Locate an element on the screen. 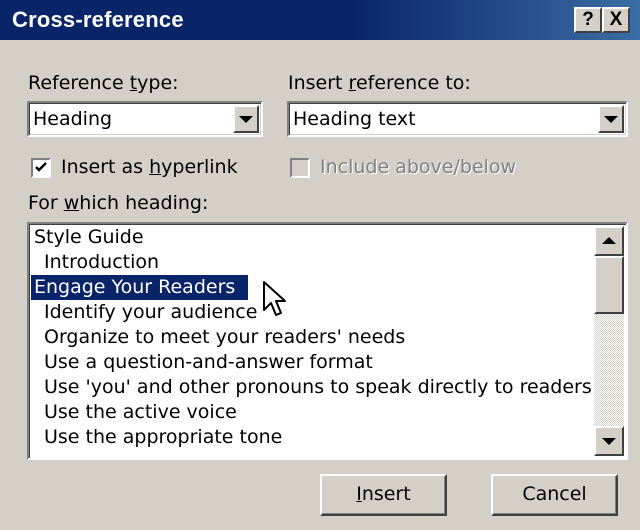 The width and height of the screenshot is (640, 530). list-item: Use a question-and-answer format is located at coordinates (320, 362).